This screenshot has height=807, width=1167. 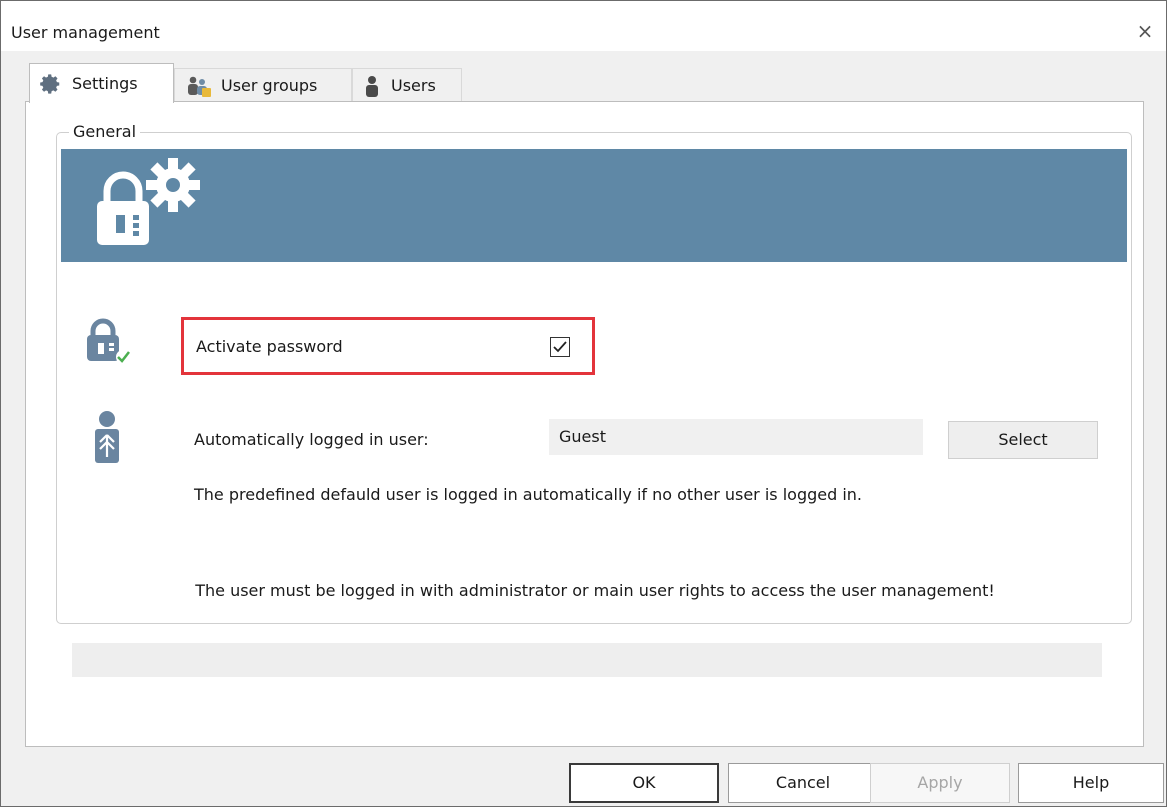 What do you see at coordinates (940, 783) in the screenshot?
I see `apply-button: Apply` at bounding box center [940, 783].